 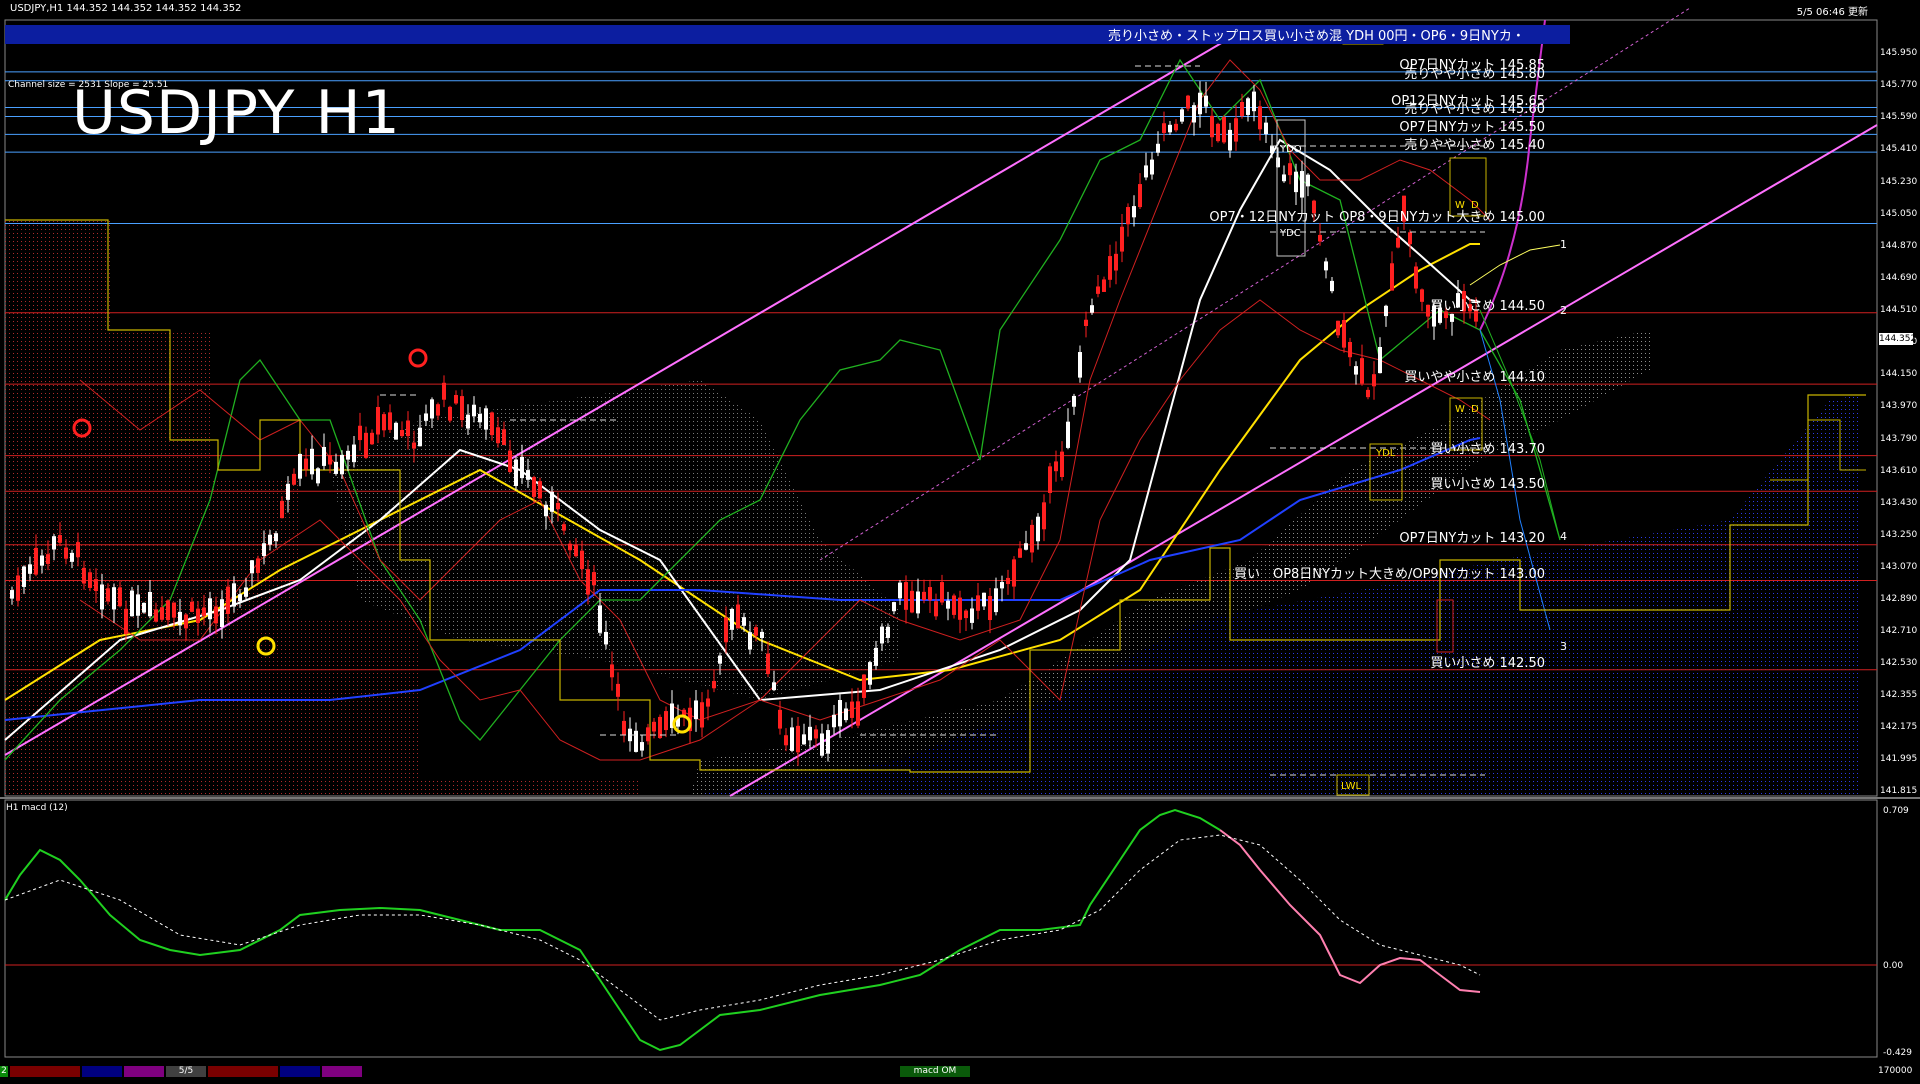 I want to click on bottom-tab-0: 2, so click(x=4, y=1071).